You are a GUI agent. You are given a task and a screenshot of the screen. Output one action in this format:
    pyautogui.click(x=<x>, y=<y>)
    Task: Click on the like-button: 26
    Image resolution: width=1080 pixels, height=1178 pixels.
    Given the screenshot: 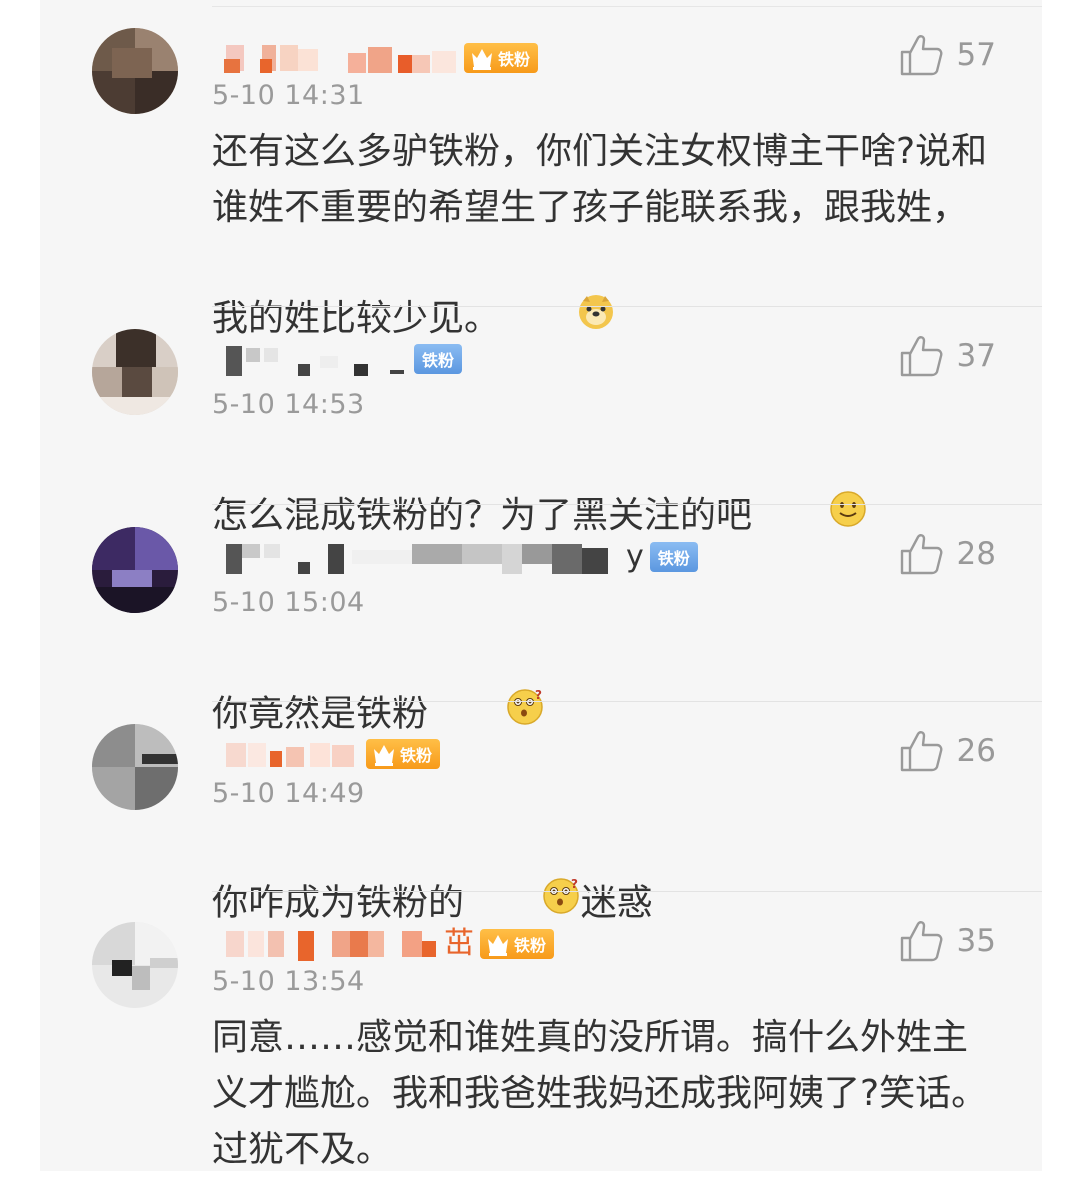 What is the action you would take?
    pyautogui.click(x=947, y=751)
    